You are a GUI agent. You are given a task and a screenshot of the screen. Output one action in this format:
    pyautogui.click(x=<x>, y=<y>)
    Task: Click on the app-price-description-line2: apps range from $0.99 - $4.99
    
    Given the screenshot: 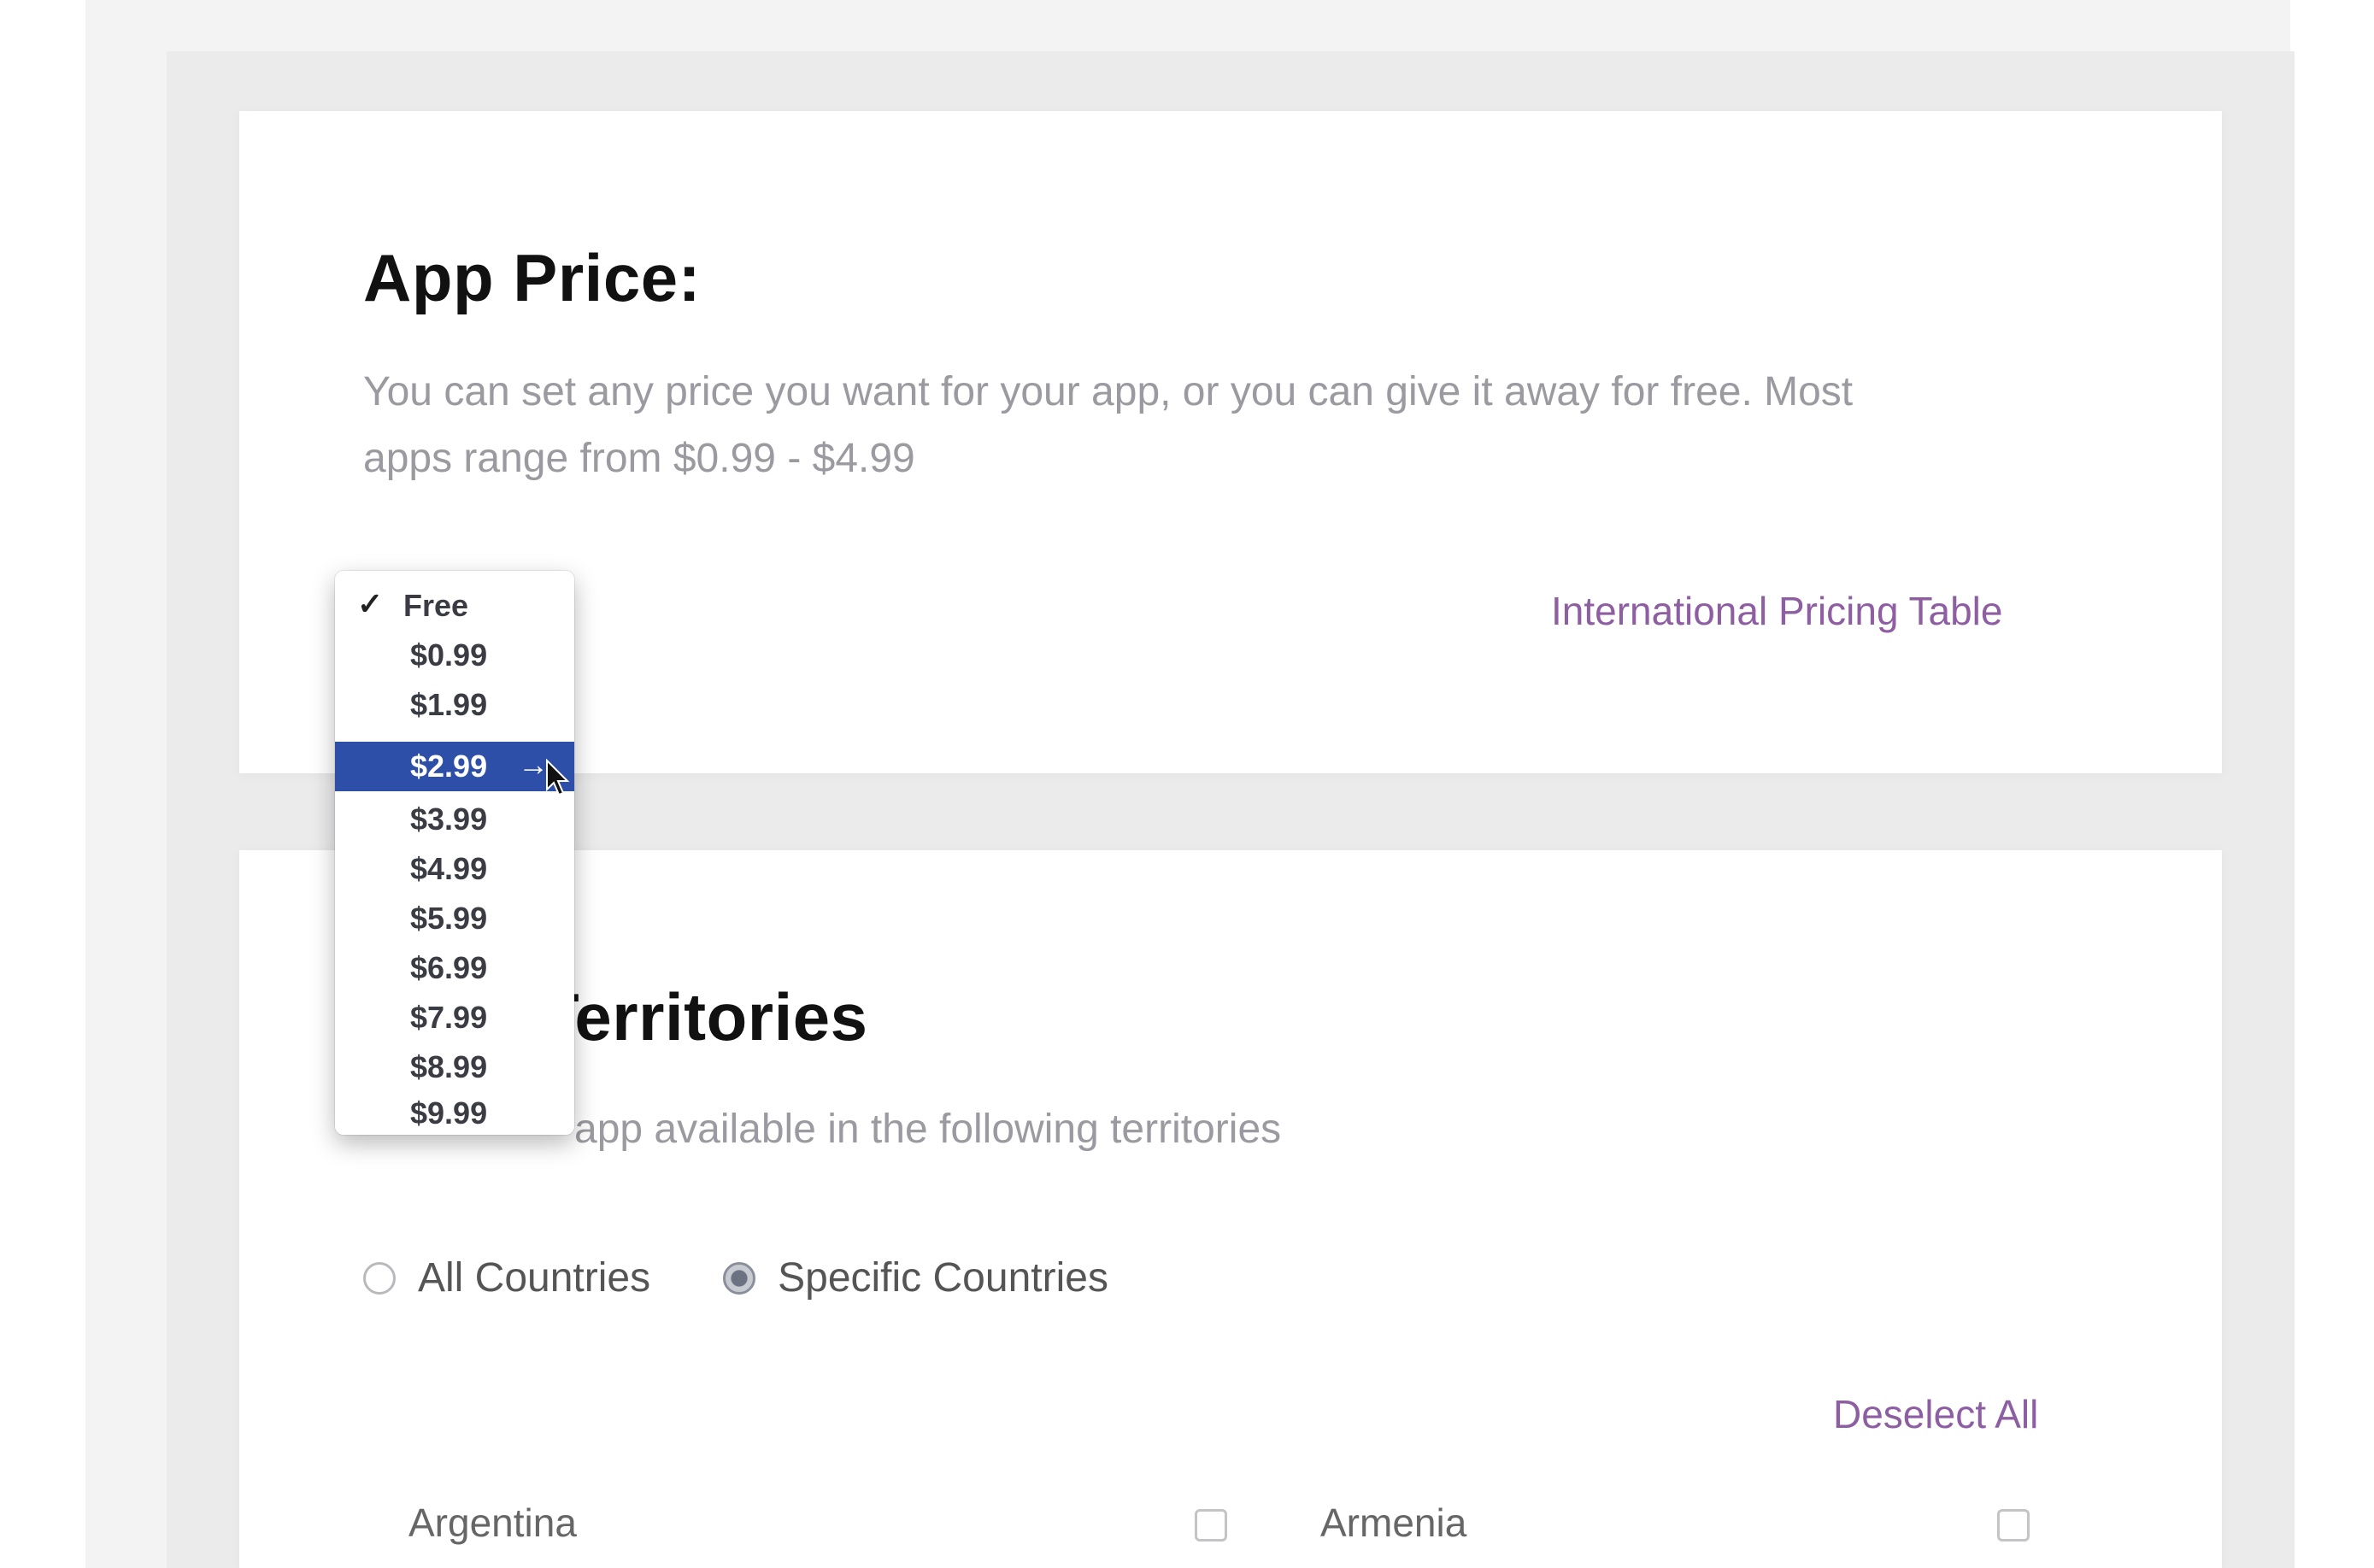 What is the action you would take?
    pyautogui.click(x=639, y=458)
    